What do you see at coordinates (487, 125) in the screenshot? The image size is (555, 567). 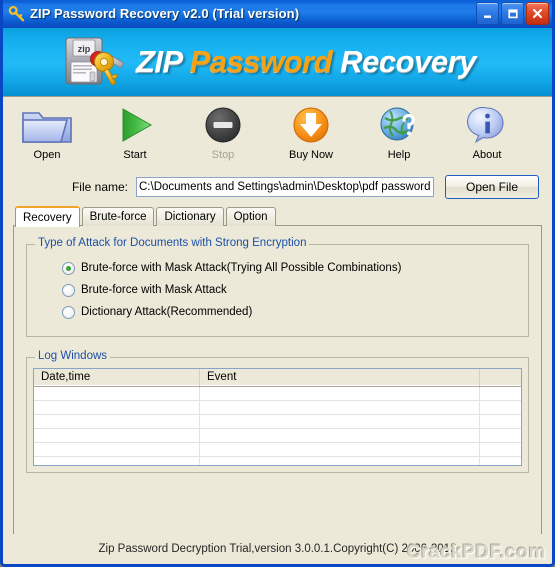 I see `info-bubble-icon` at bounding box center [487, 125].